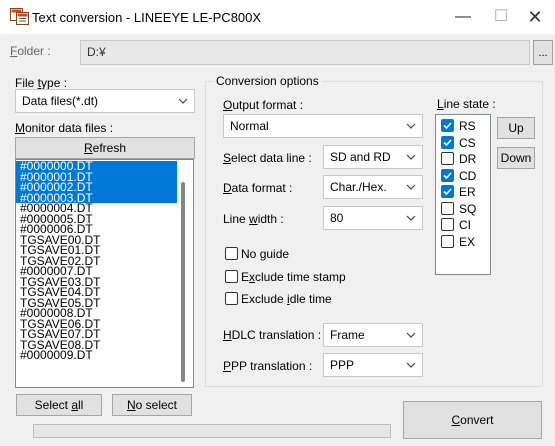 The height and width of the screenshot is (446, 555). Describe the element at coordinates (467, 142) in the screenshot. I see `line-state-label-text: CS` at that location.